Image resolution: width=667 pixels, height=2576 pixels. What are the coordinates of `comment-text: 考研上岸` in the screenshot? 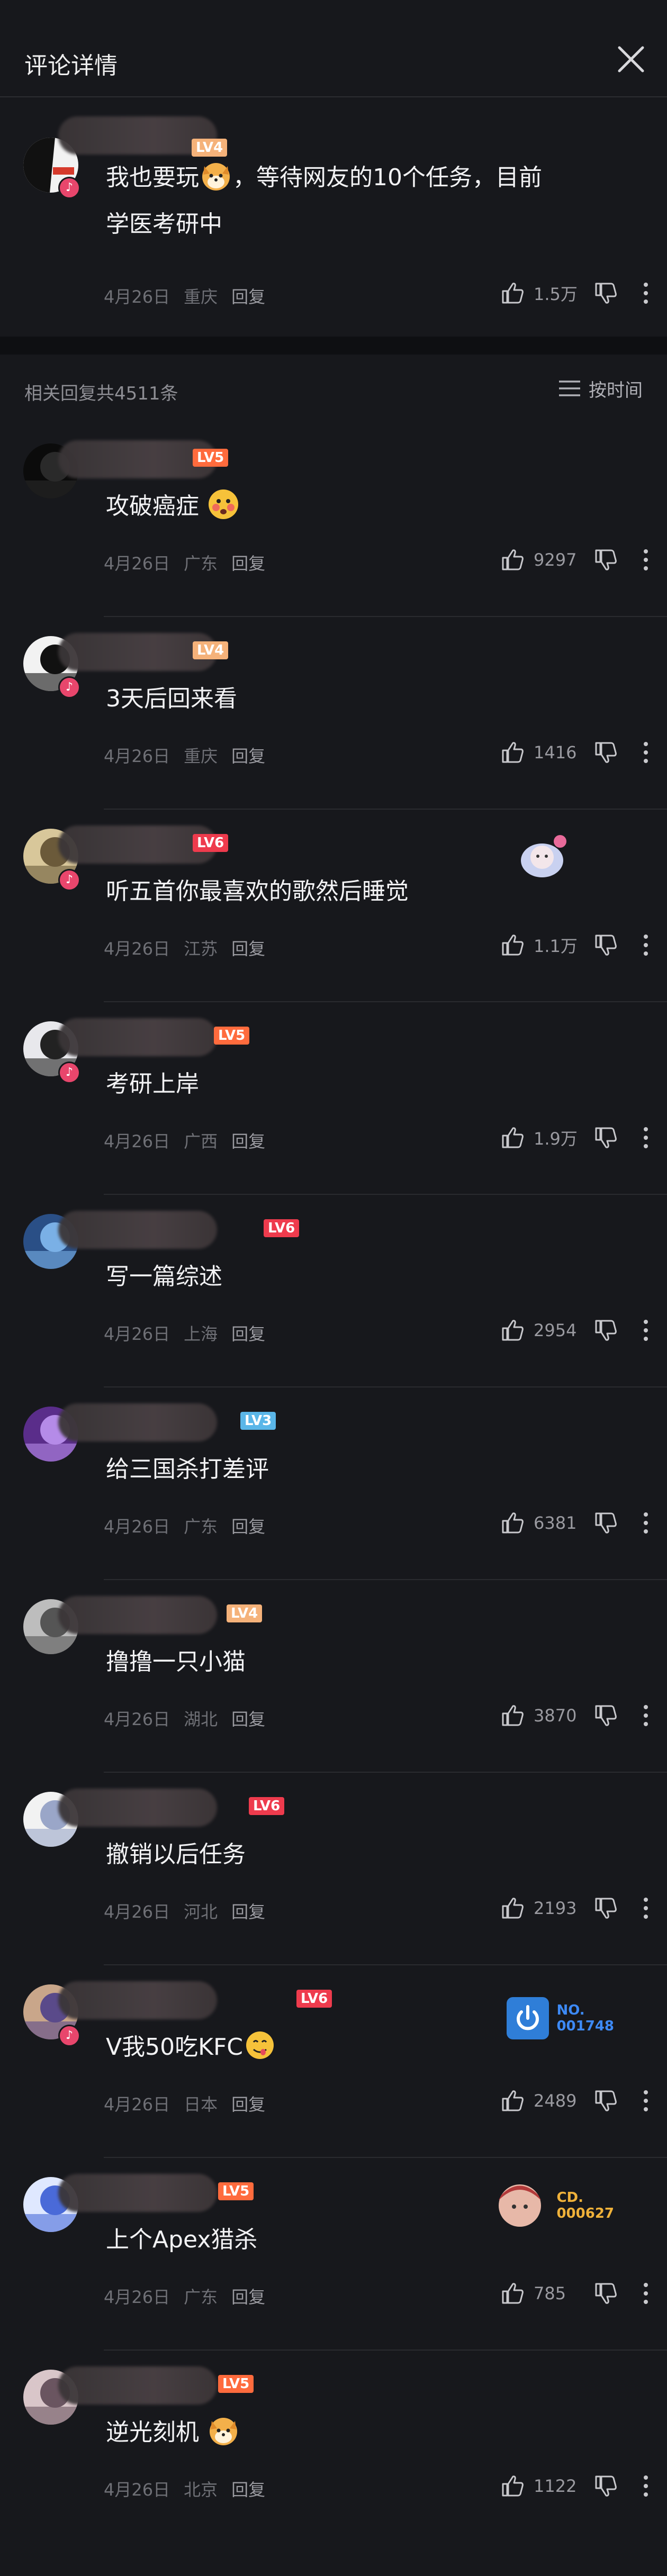 It's located at (152, 1084).